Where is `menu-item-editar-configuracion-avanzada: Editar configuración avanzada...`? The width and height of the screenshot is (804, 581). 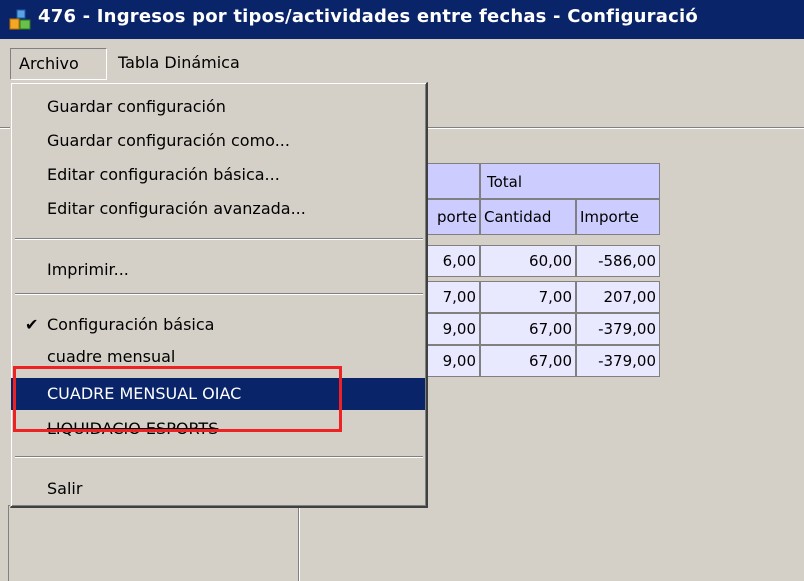 menu-item-editar-configuracion-avanzada: Editar configuración avanzada... is located at coordinates (218, 209).